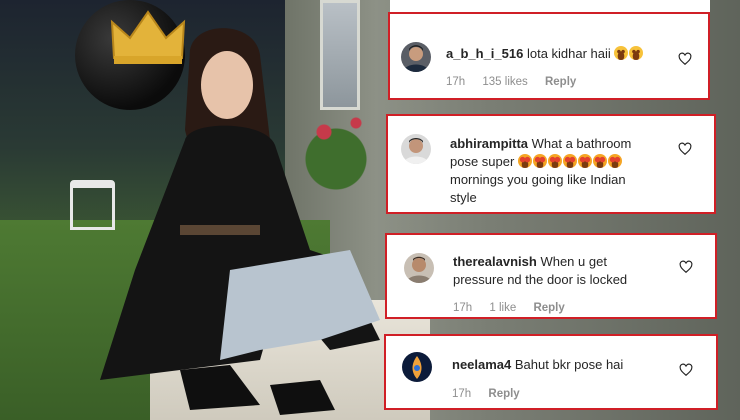 The image size is (740, 420). Describe the element at coordinates (484, 53) in the screenshot. I see `username: a_b_h_i_516` at that location.